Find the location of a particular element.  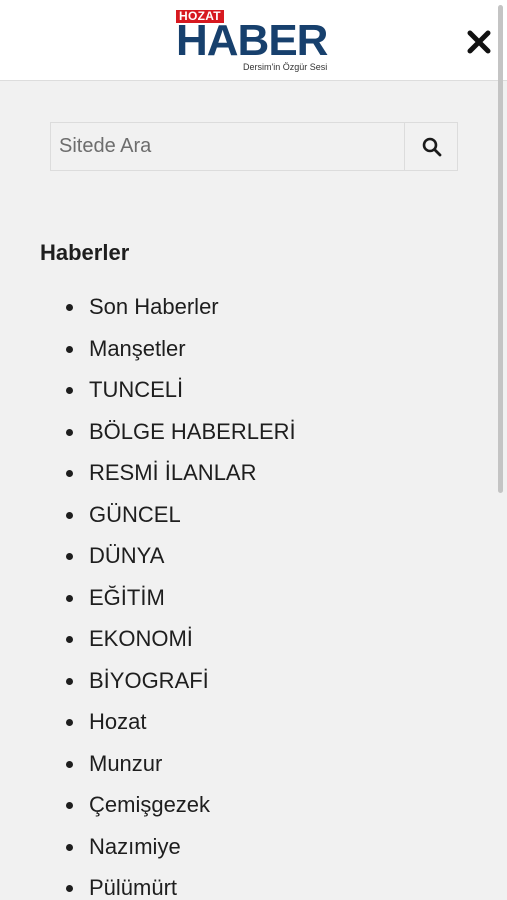

search-input is located at coordinates (227, 146).